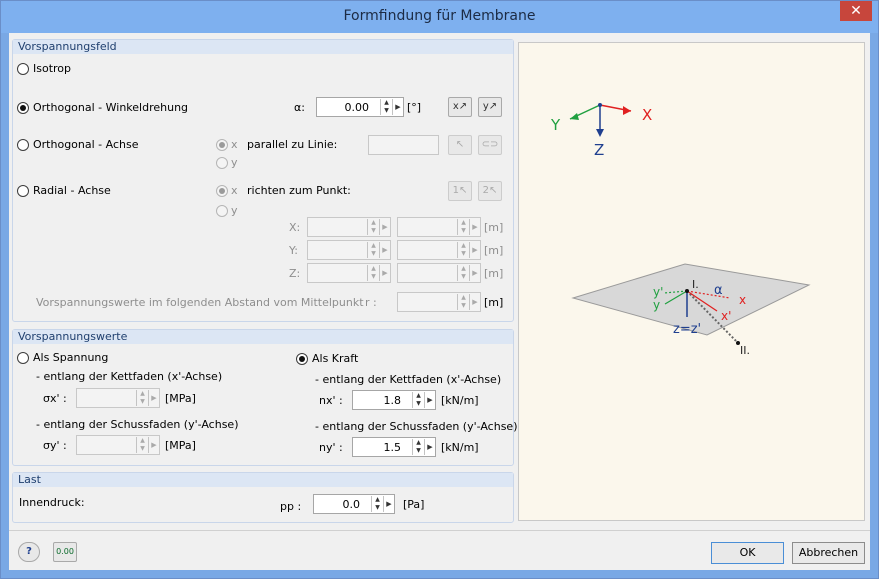 Image resolution: width=879 pixels, height=579 pixels. I want to click on radio-axis-y-radial, so click(222, 211).